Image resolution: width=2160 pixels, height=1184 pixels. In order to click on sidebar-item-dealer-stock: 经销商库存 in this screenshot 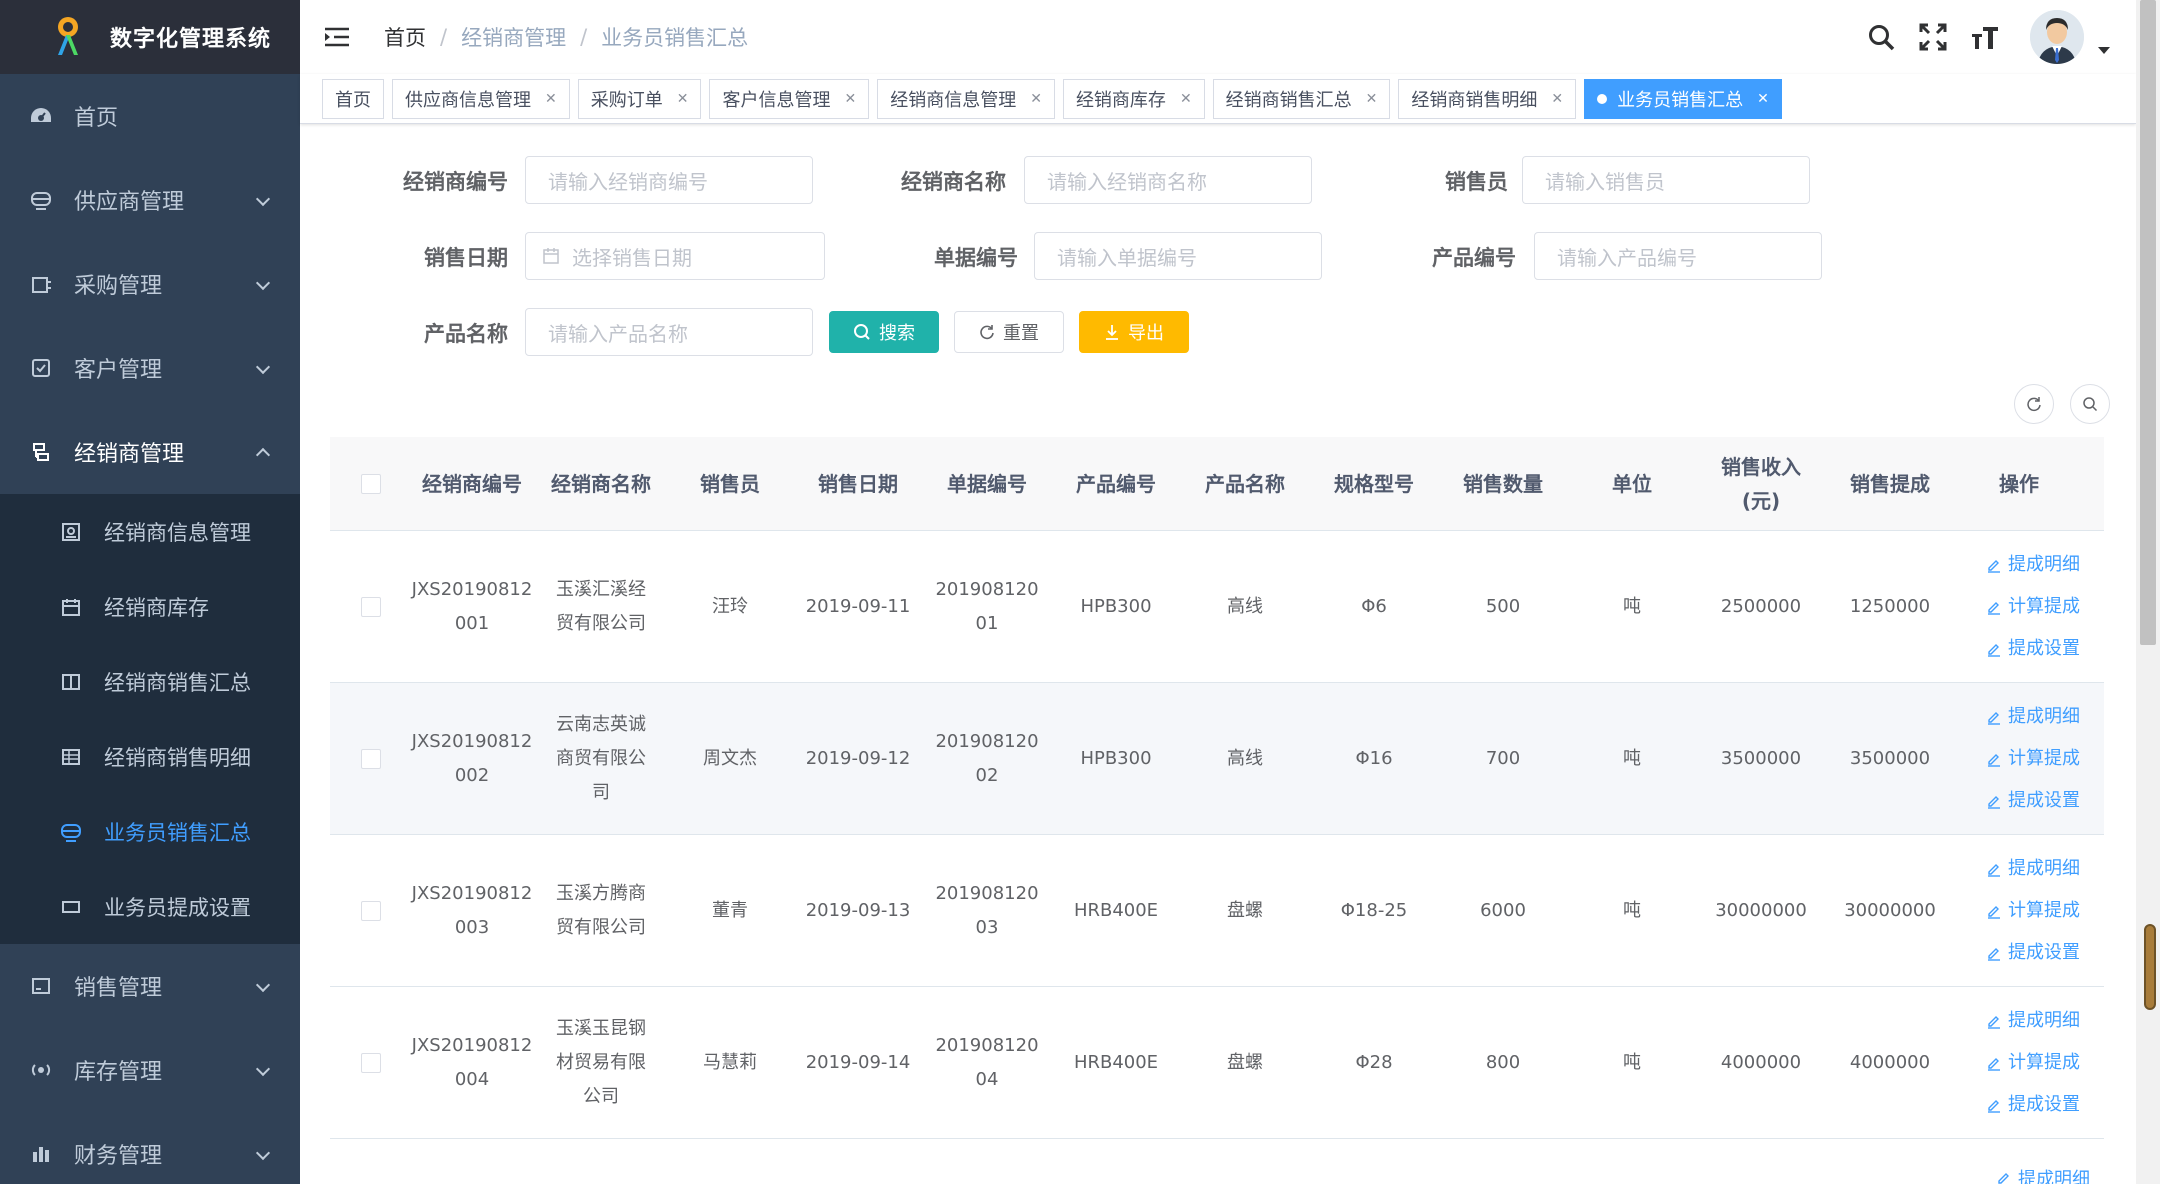, I will do `click(150, 606)`.